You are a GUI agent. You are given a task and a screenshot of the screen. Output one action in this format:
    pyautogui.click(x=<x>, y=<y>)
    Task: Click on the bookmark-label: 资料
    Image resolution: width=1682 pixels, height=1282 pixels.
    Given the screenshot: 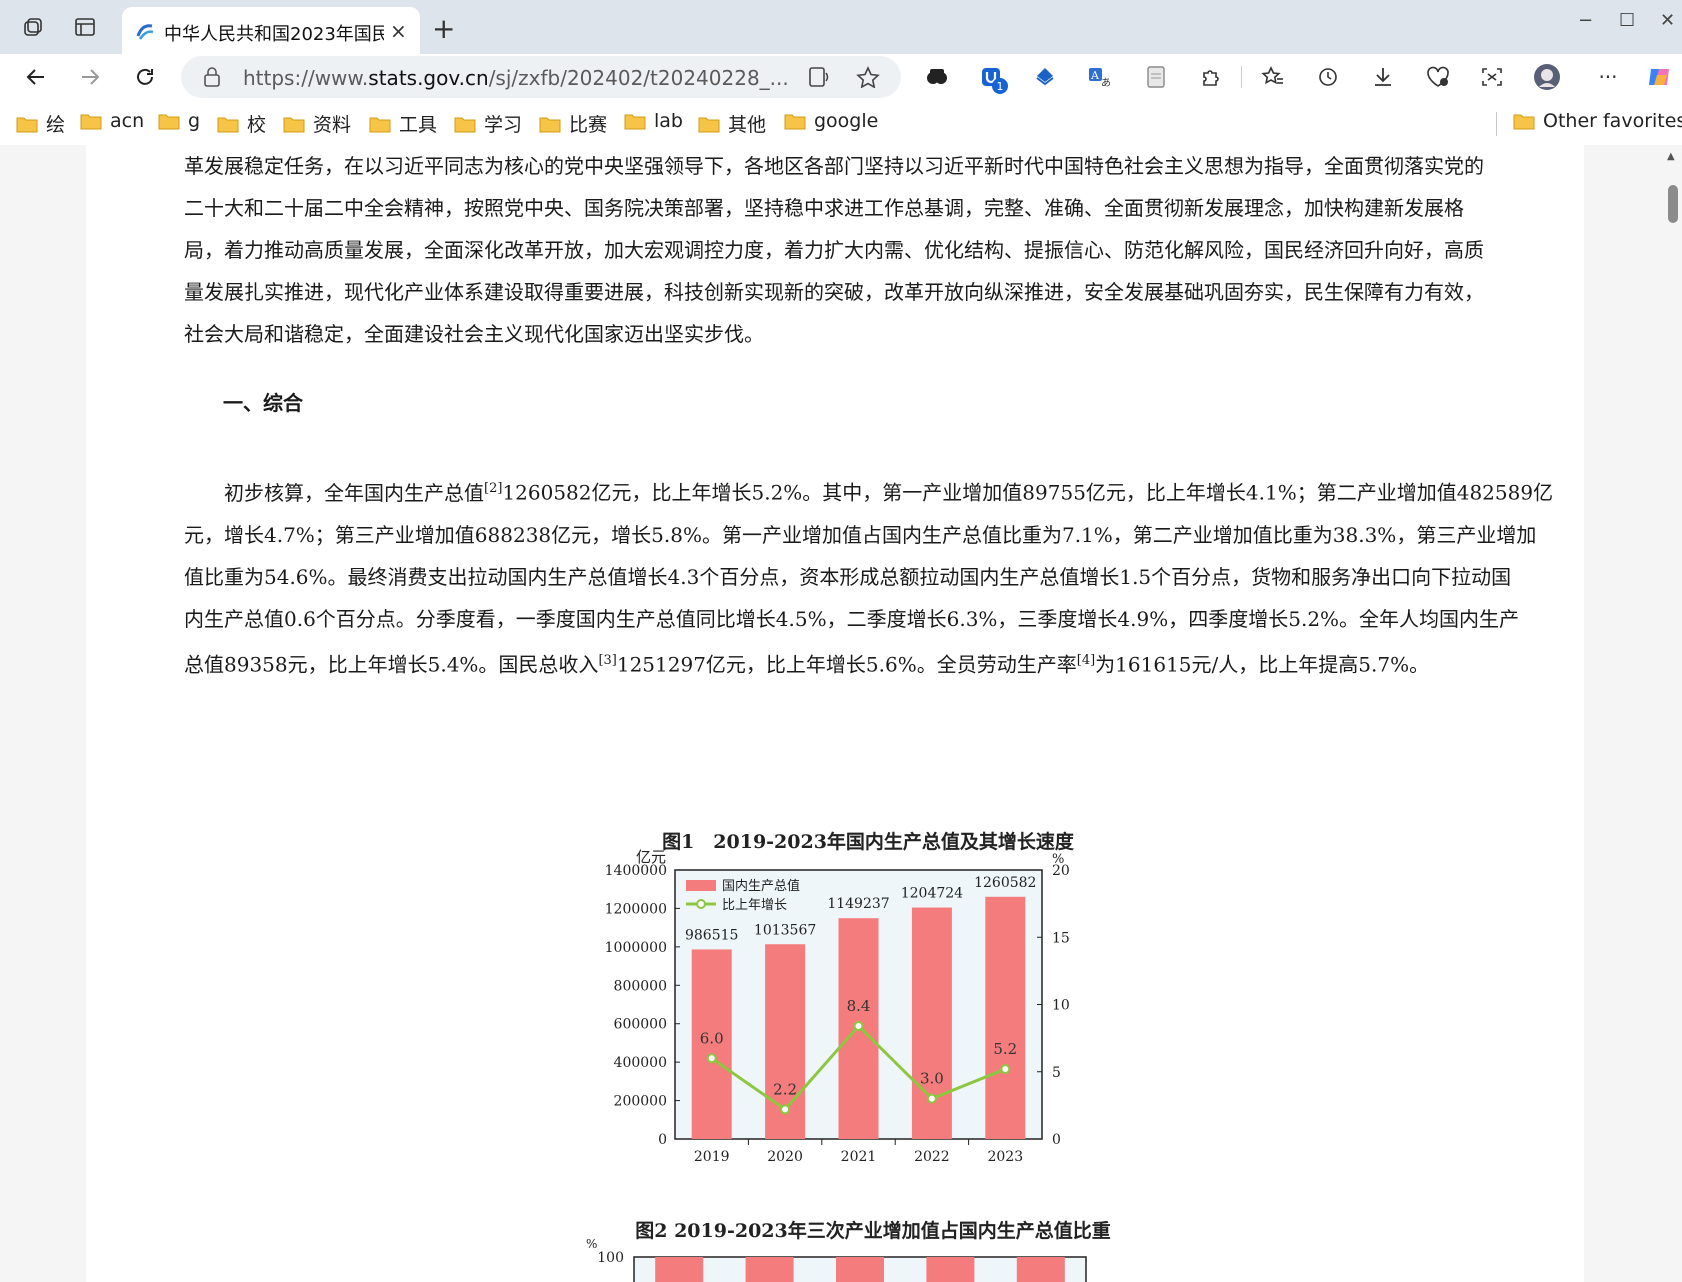 What is the action you would take?
    pyautogui.click(x=332, y=125)
    